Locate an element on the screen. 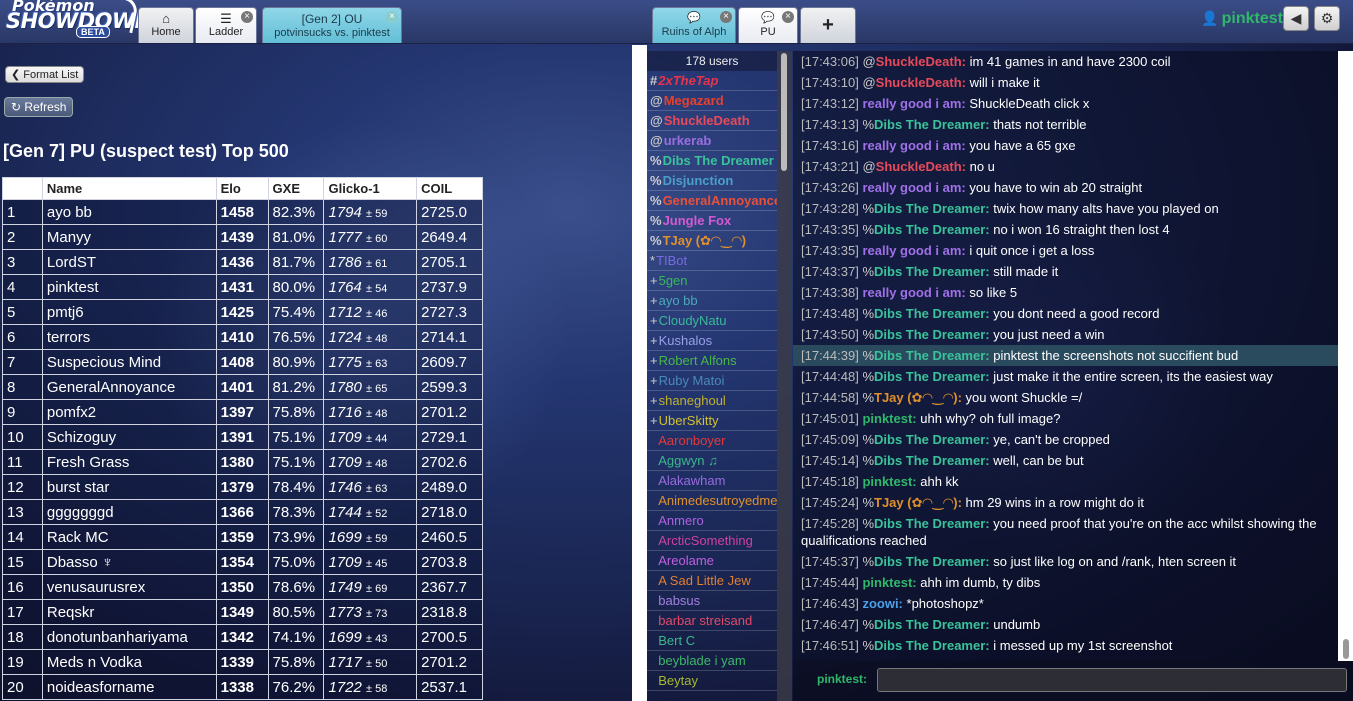  player-name-cell: venusaurusrex is located at coordinates (129, 587).